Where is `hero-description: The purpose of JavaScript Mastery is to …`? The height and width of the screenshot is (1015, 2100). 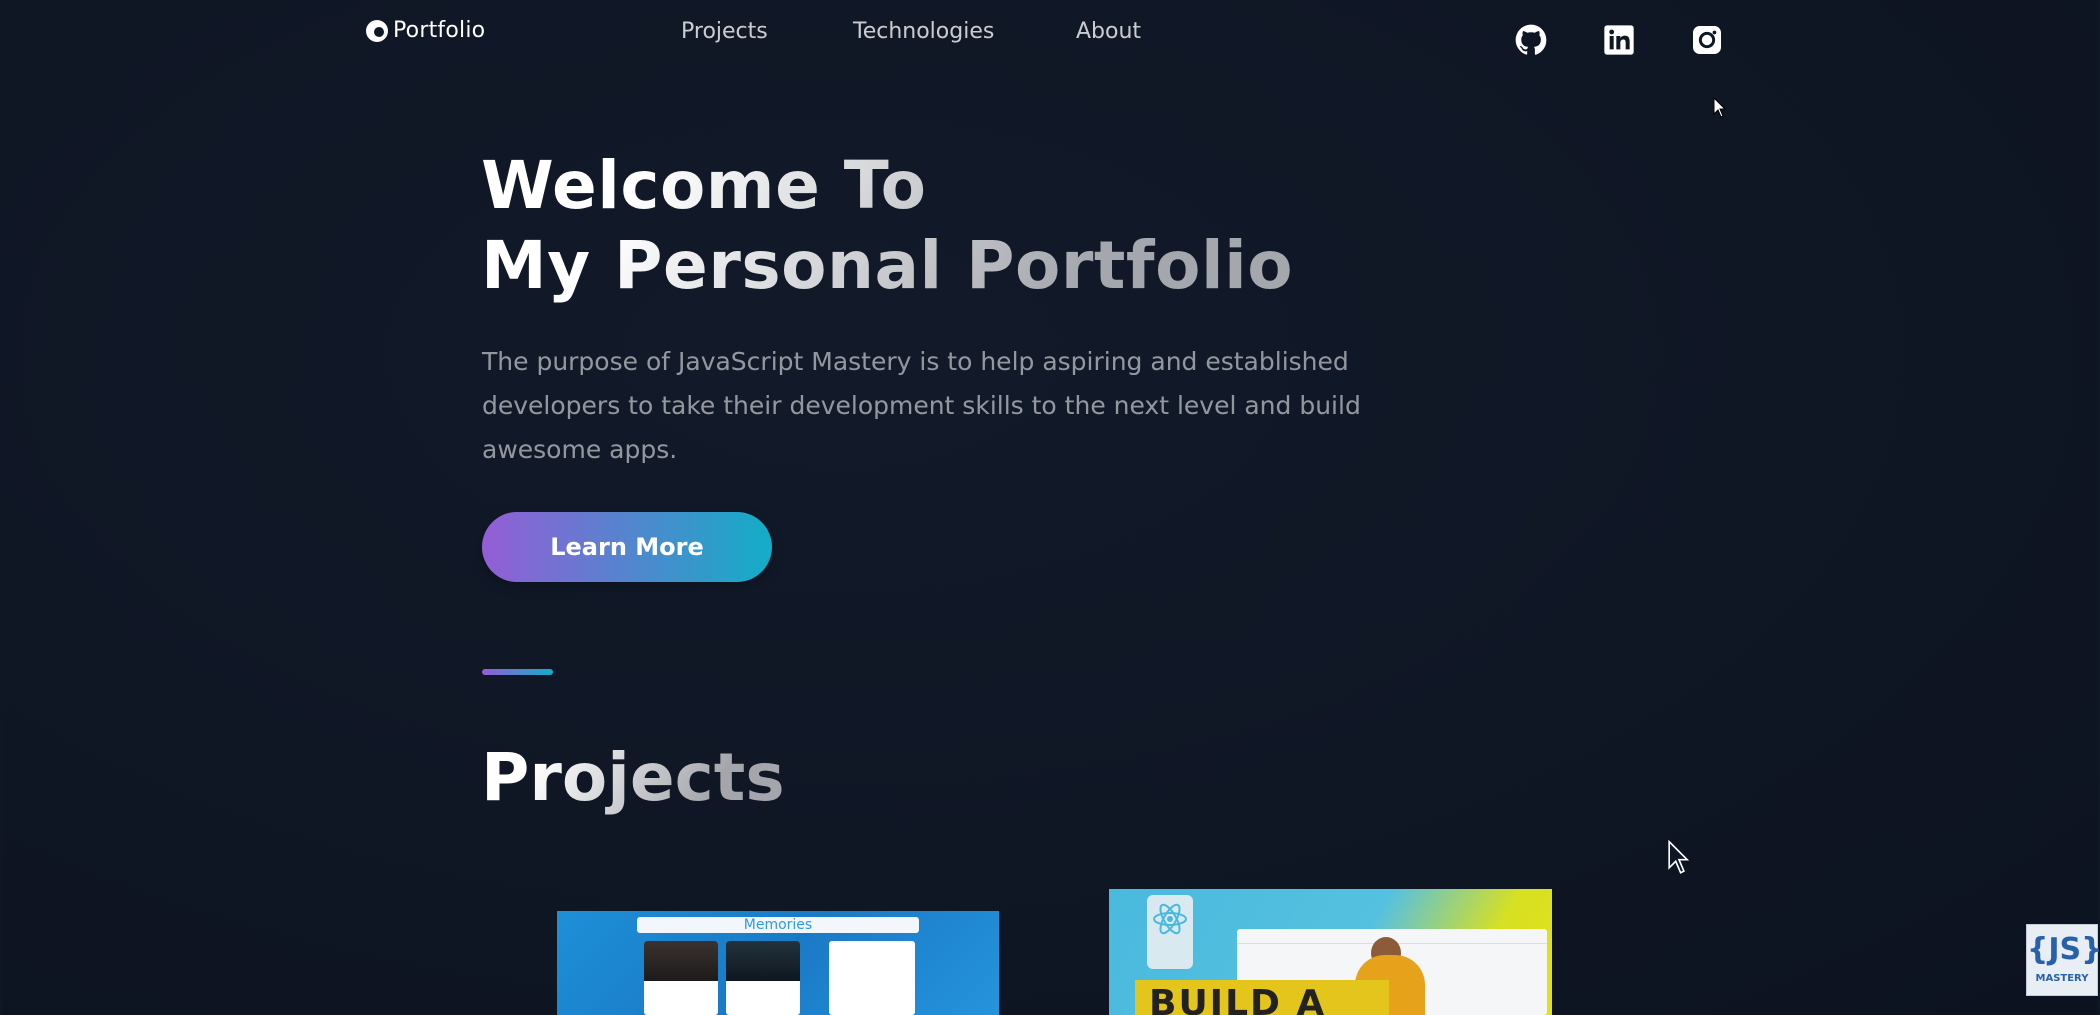 hero-description: The purpose of JavaScript Mastery is to … is located at coordinates (921, 405).